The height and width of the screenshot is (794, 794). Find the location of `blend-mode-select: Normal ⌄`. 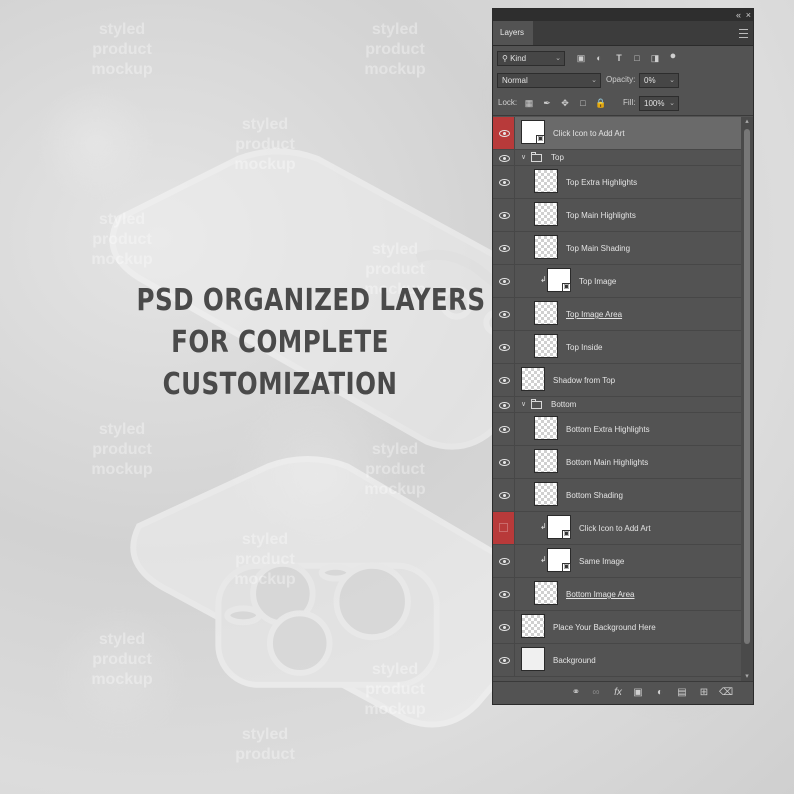

blend-mode-select: Normal ⌄ is located at coordinates (549, 80).